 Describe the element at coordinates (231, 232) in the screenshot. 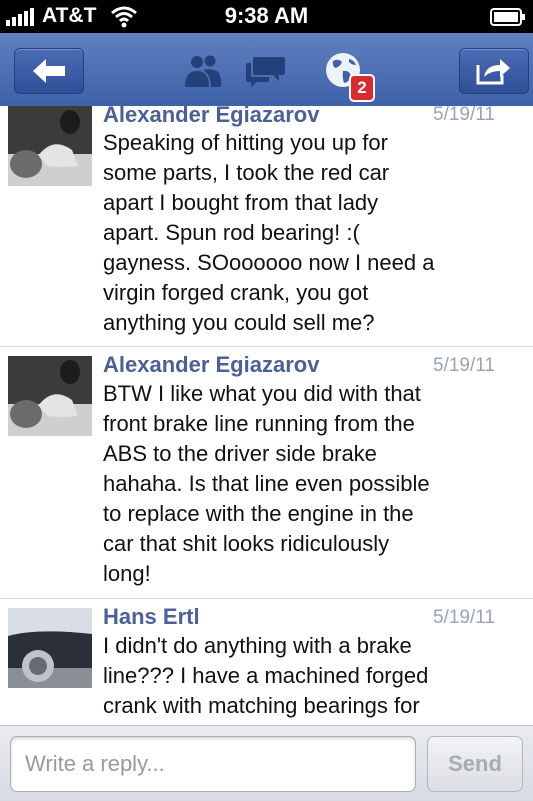

I see `message-line: apart. Spun rod bearing! :(` at that location.